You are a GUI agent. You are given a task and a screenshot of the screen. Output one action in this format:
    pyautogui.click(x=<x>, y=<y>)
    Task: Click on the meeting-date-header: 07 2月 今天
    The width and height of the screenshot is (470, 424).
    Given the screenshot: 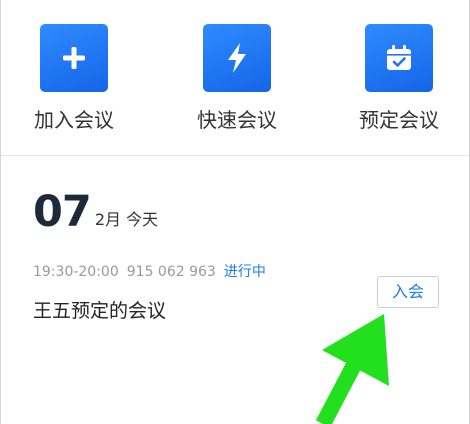 What is the action you would take?
    pyautogui.click(x=95, y=212)
    